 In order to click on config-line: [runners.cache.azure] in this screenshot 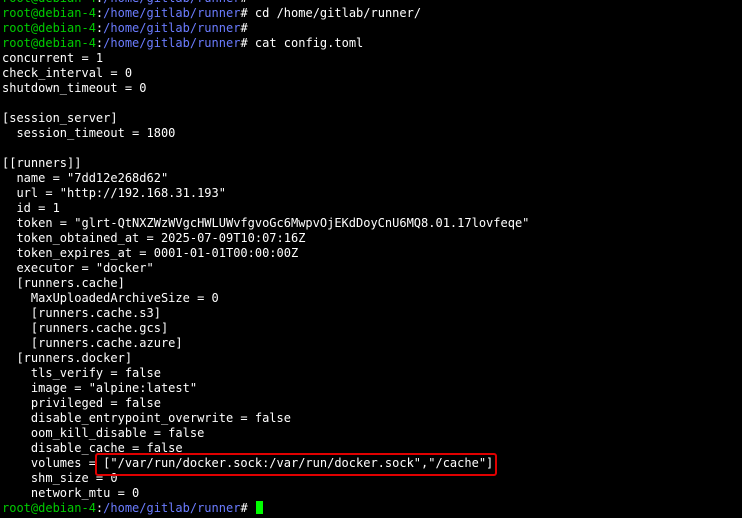, I will do `click(92, 343)`.